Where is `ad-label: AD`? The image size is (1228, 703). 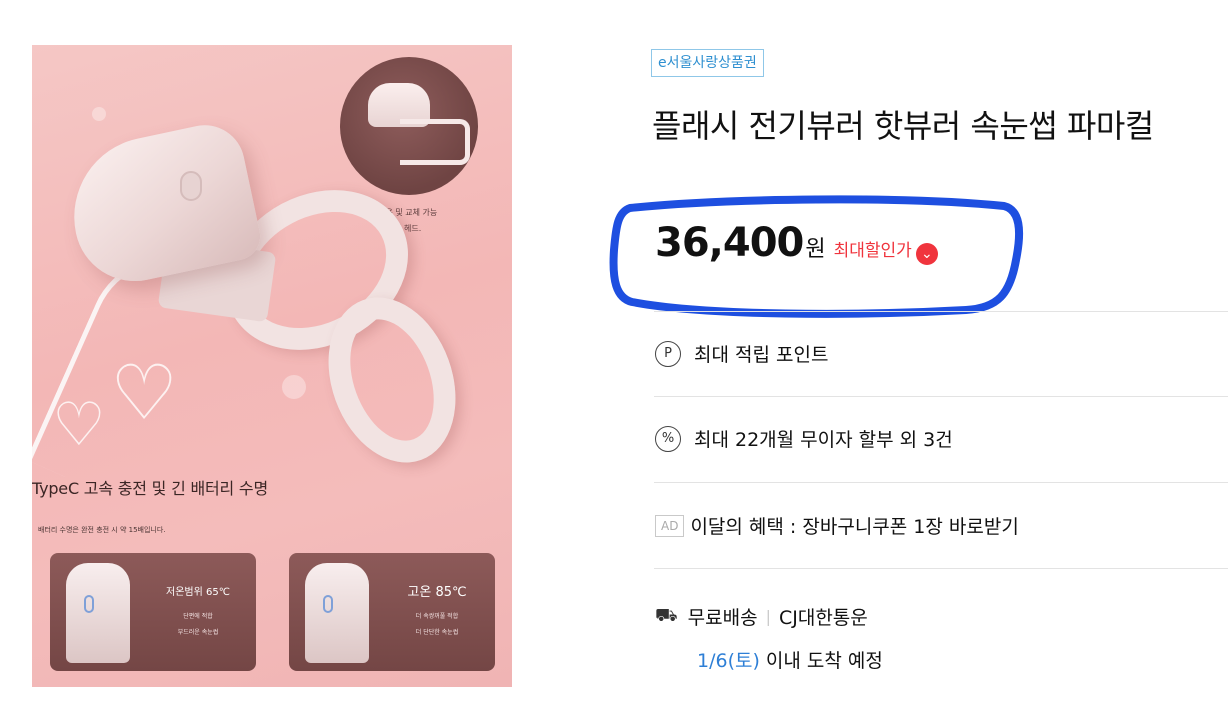
ad-label: AD is located at coordinates (670, 525).